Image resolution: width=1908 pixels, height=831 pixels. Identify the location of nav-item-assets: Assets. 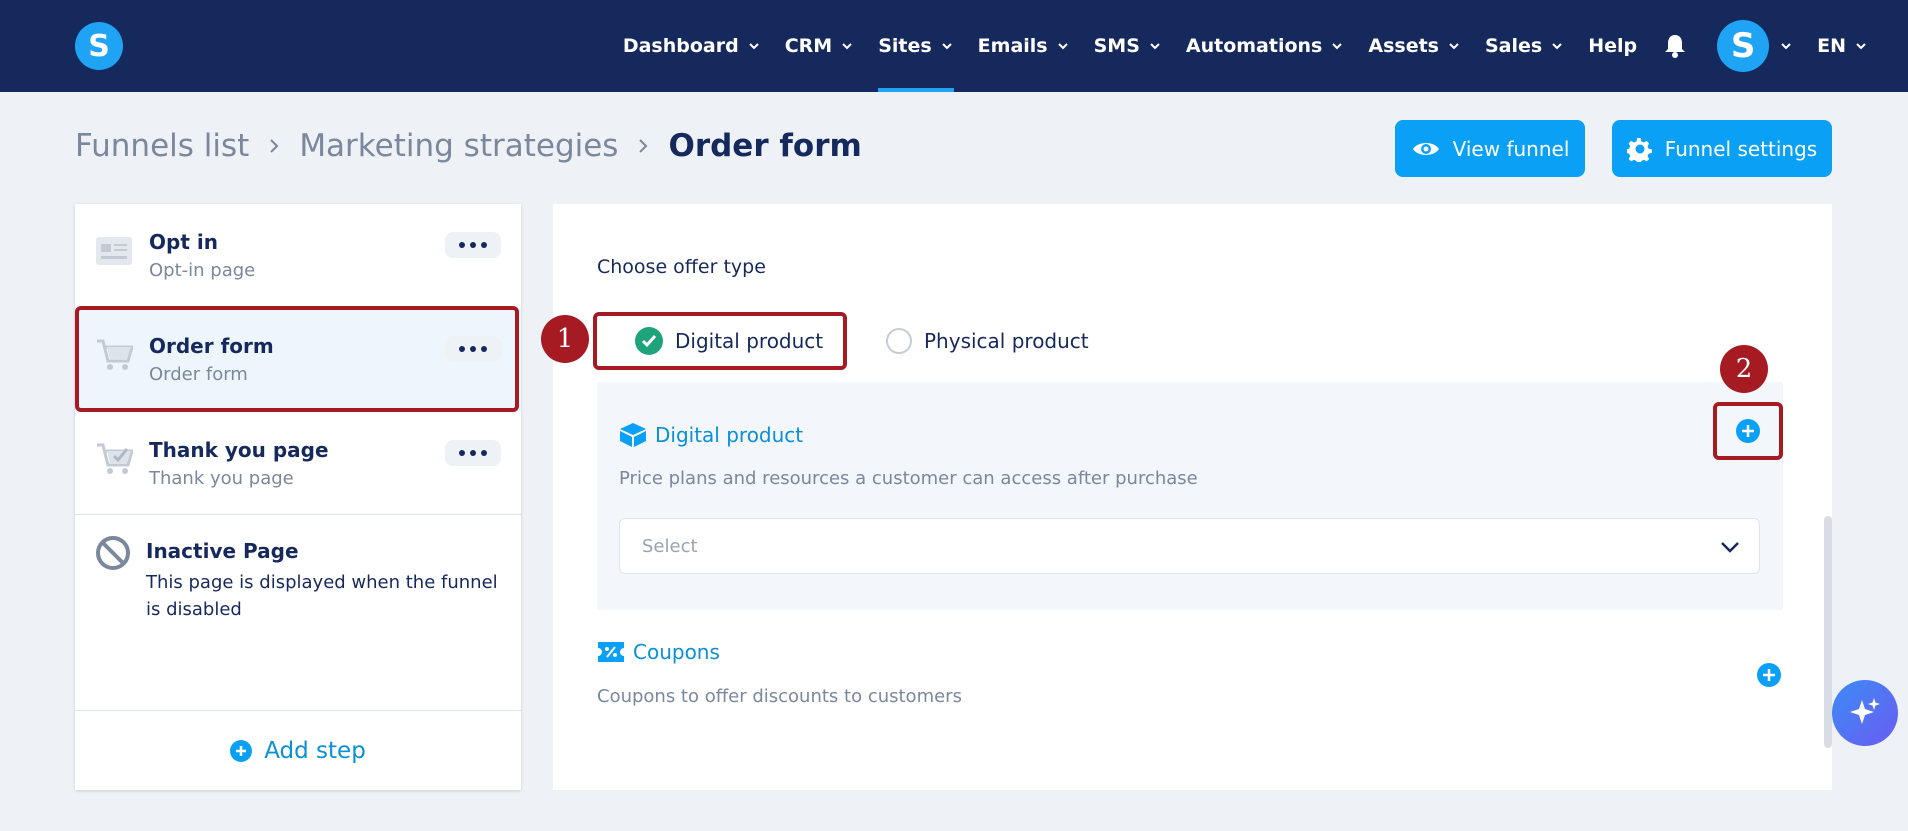
(1414, 46).